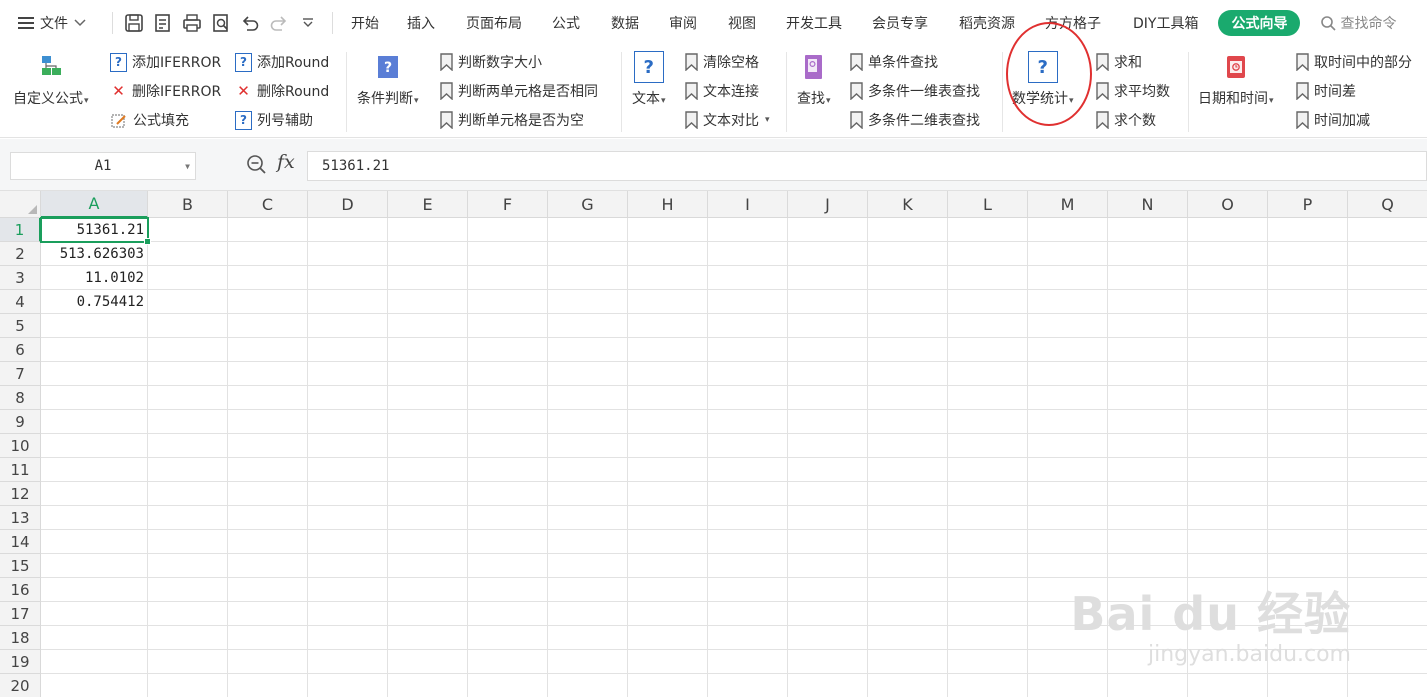 The image size is (1427, 697). Describe the element at coordinates (20, 278) in the screenshot. I see `row-header-3: 3` at that location.